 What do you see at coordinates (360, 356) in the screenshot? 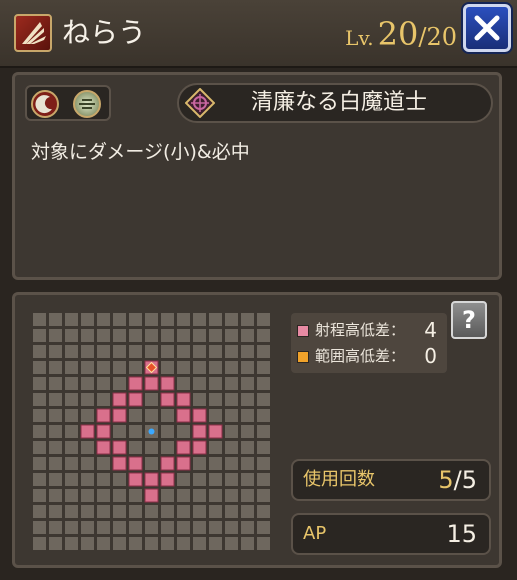
I see `area-height-label: 範囲高低差：` at bounding box center [360, 356].